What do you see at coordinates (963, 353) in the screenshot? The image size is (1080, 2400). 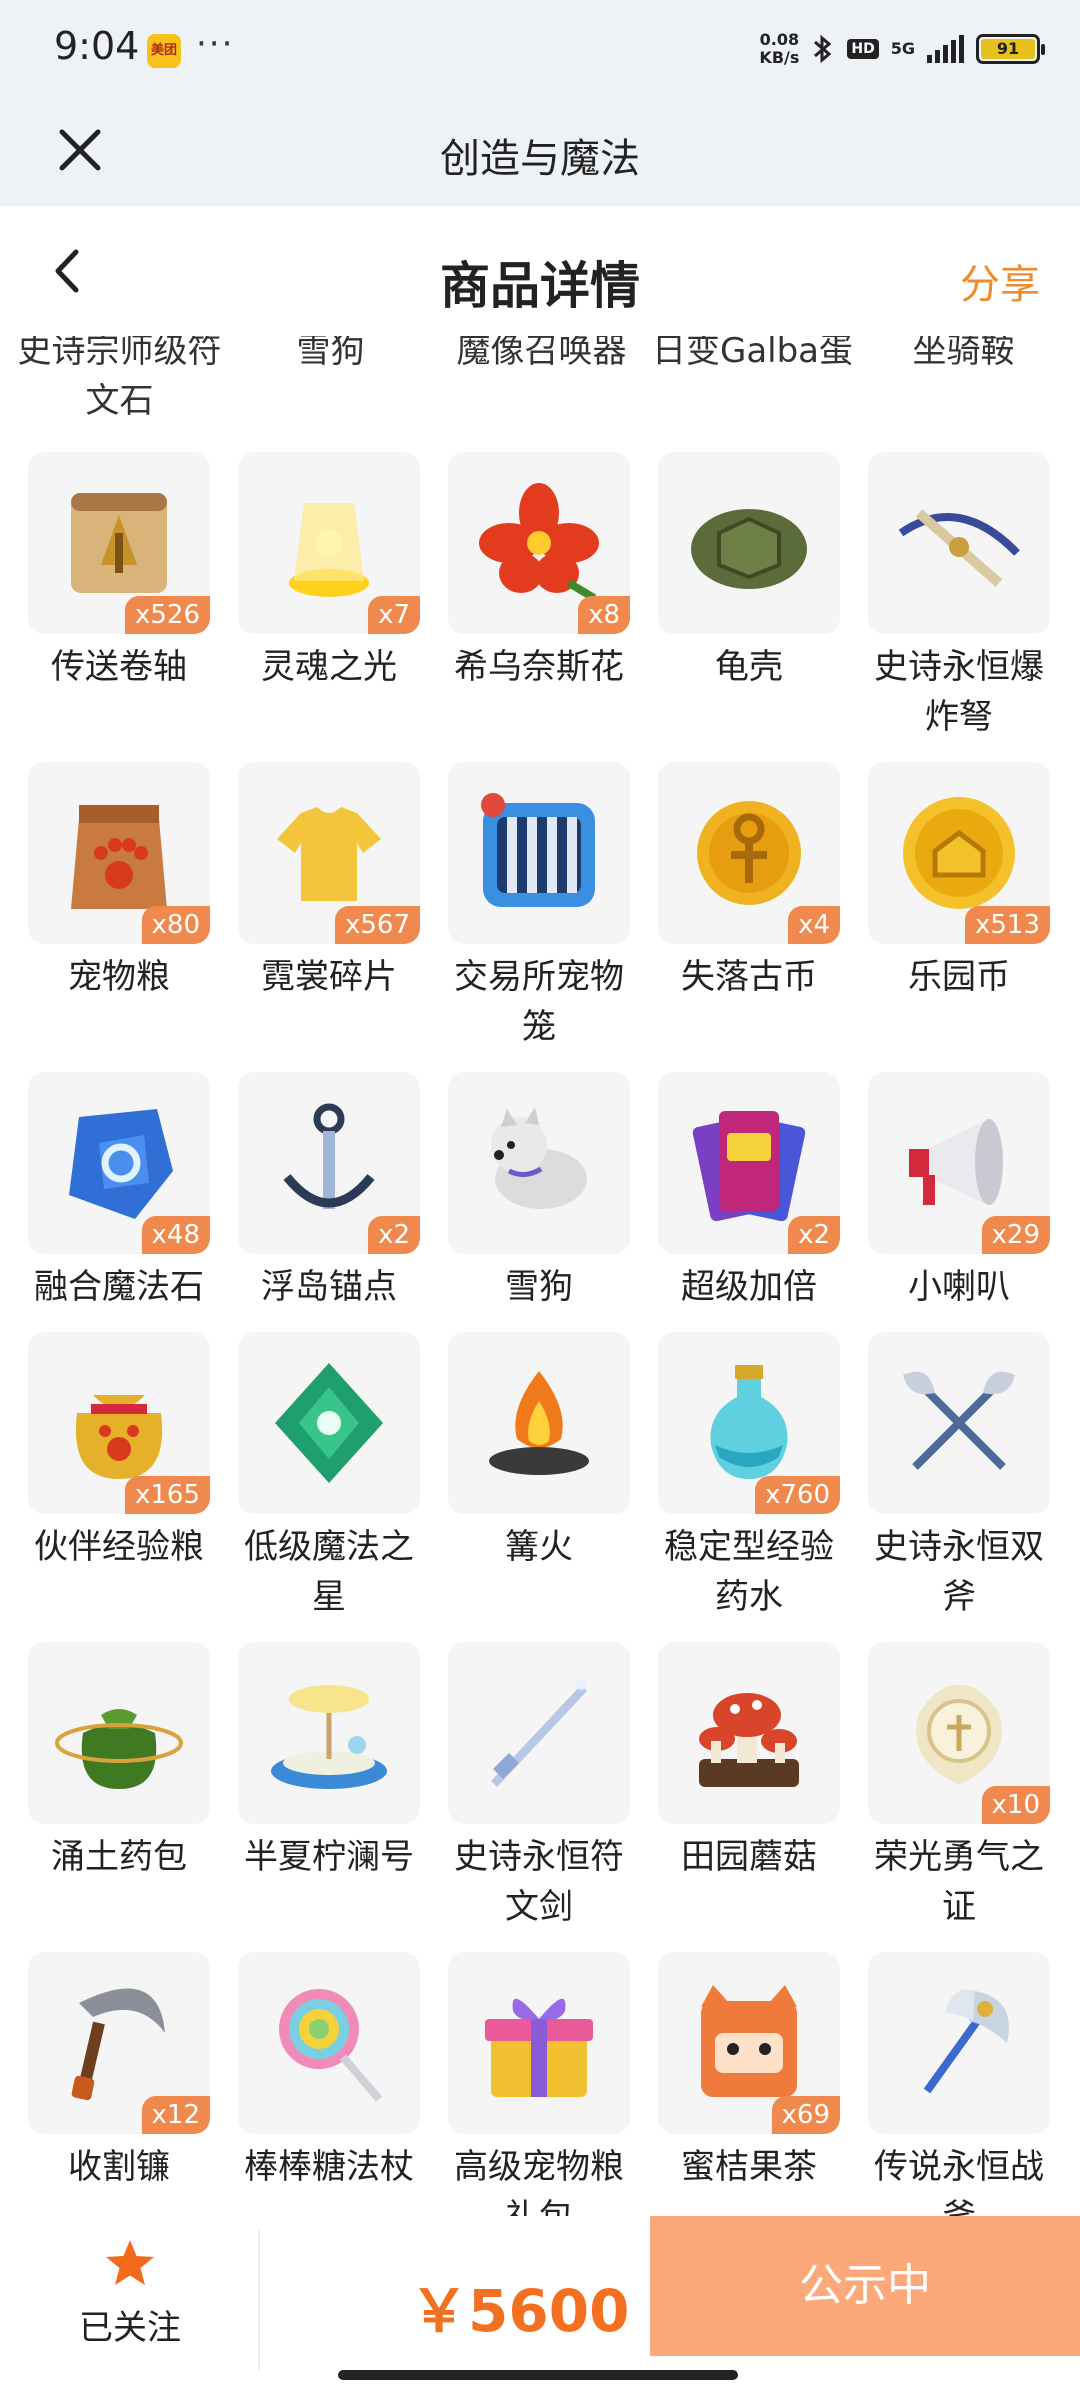 I see `item-name: 坐骑鞍` at bounding box center [963, 353].